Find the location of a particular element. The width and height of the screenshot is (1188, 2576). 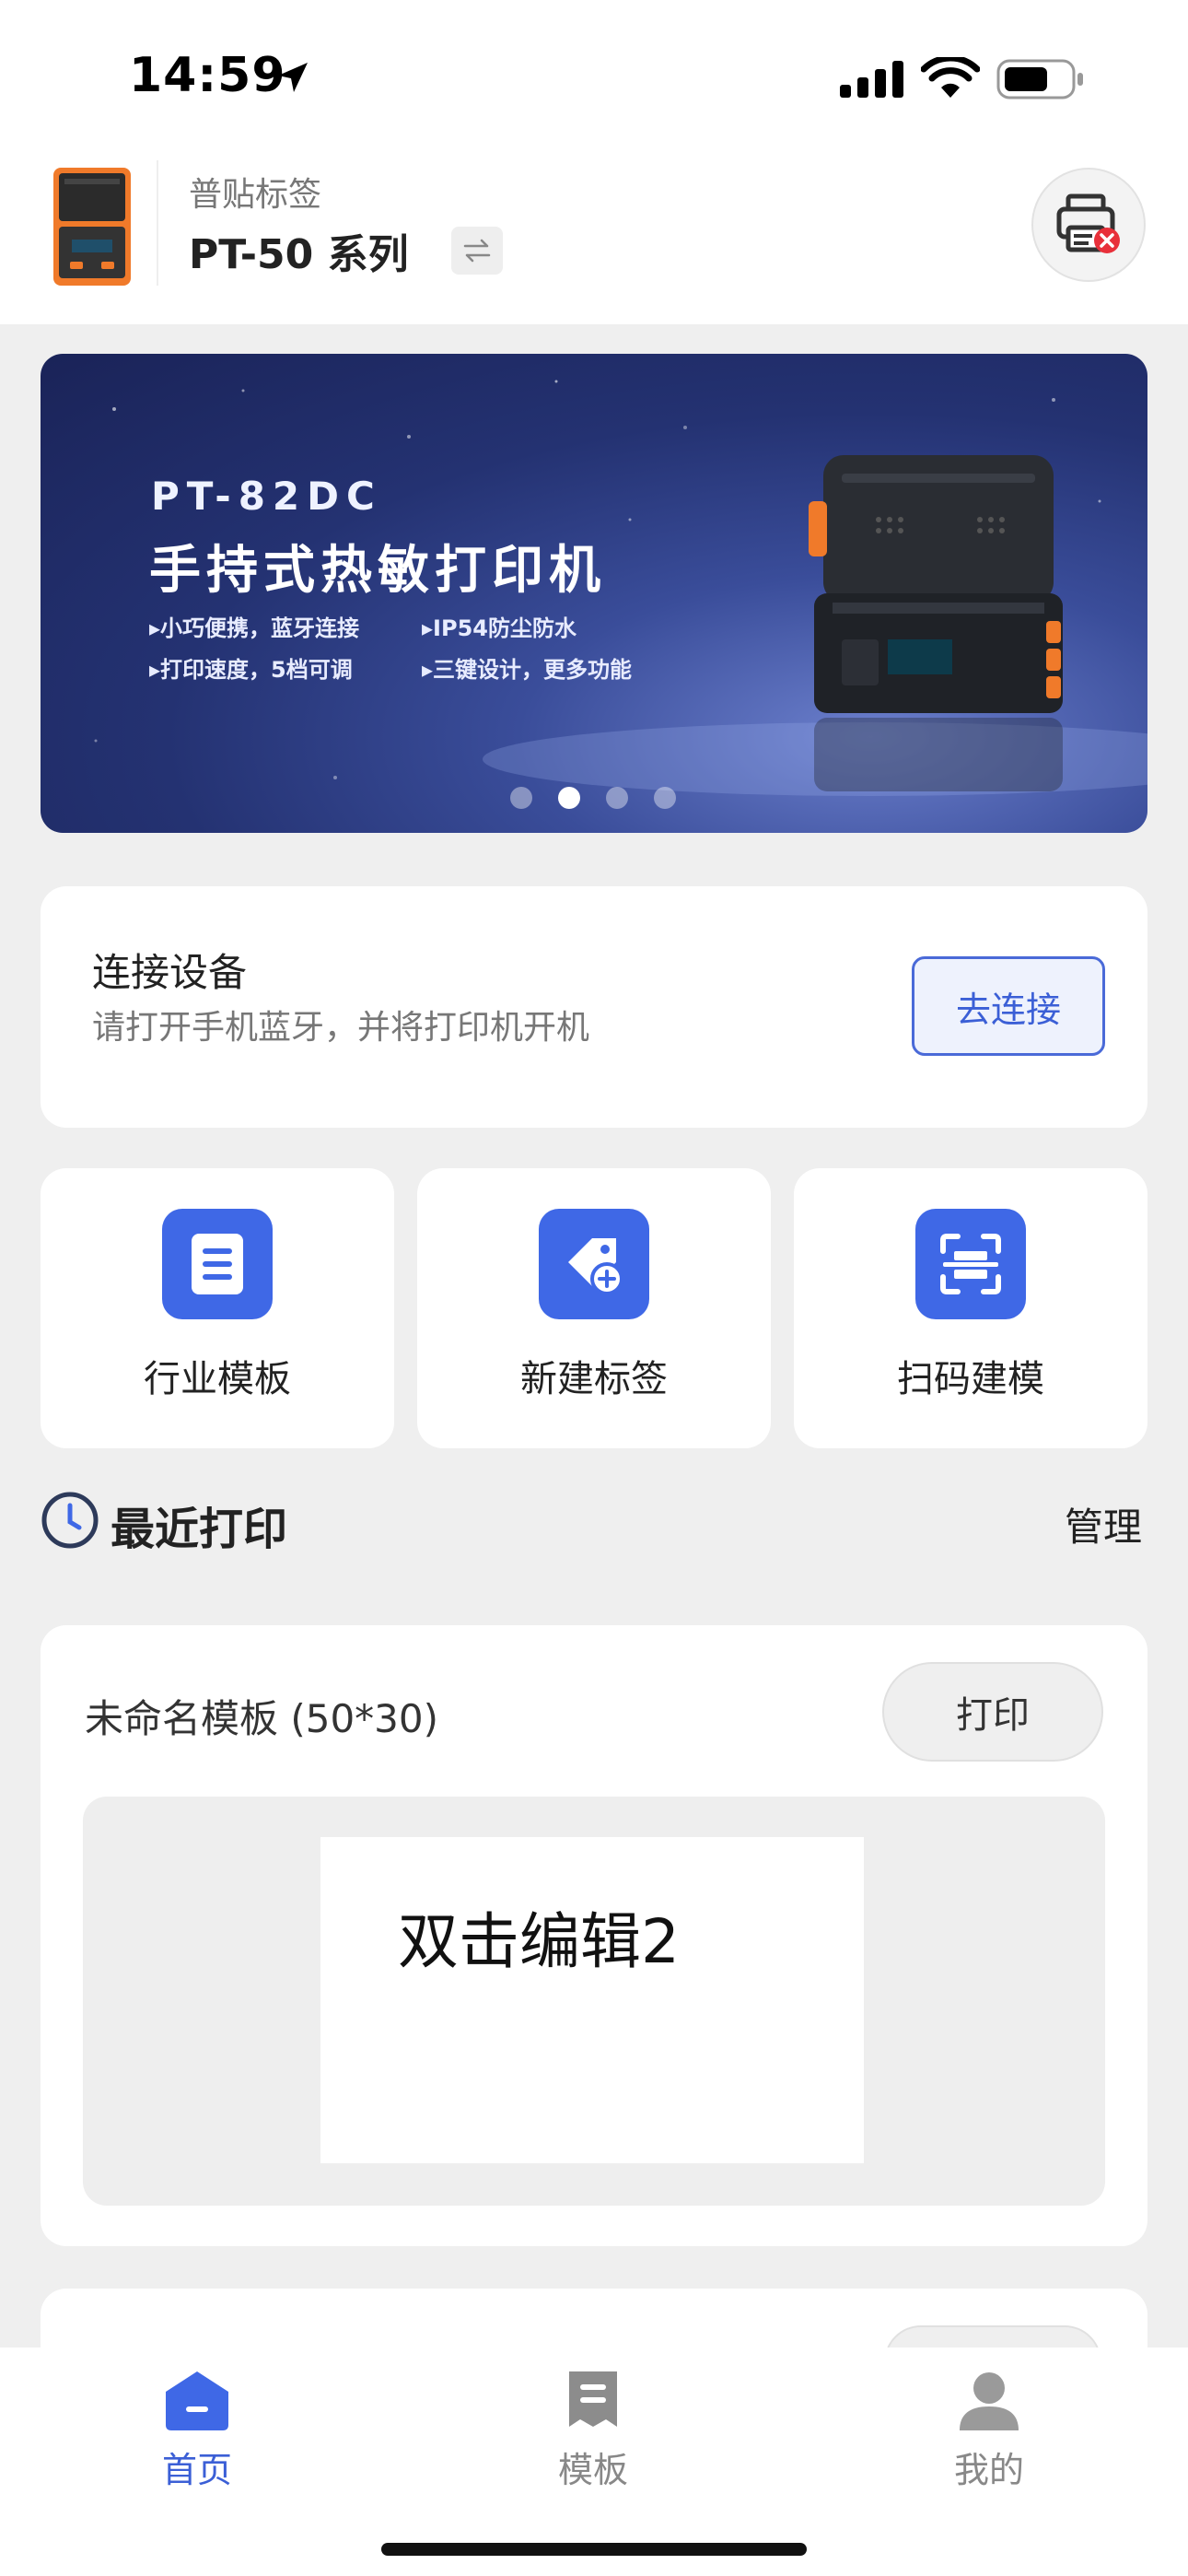

banner-feature: ▸打印速度，5档可调 is located at coordinates (251, 670).